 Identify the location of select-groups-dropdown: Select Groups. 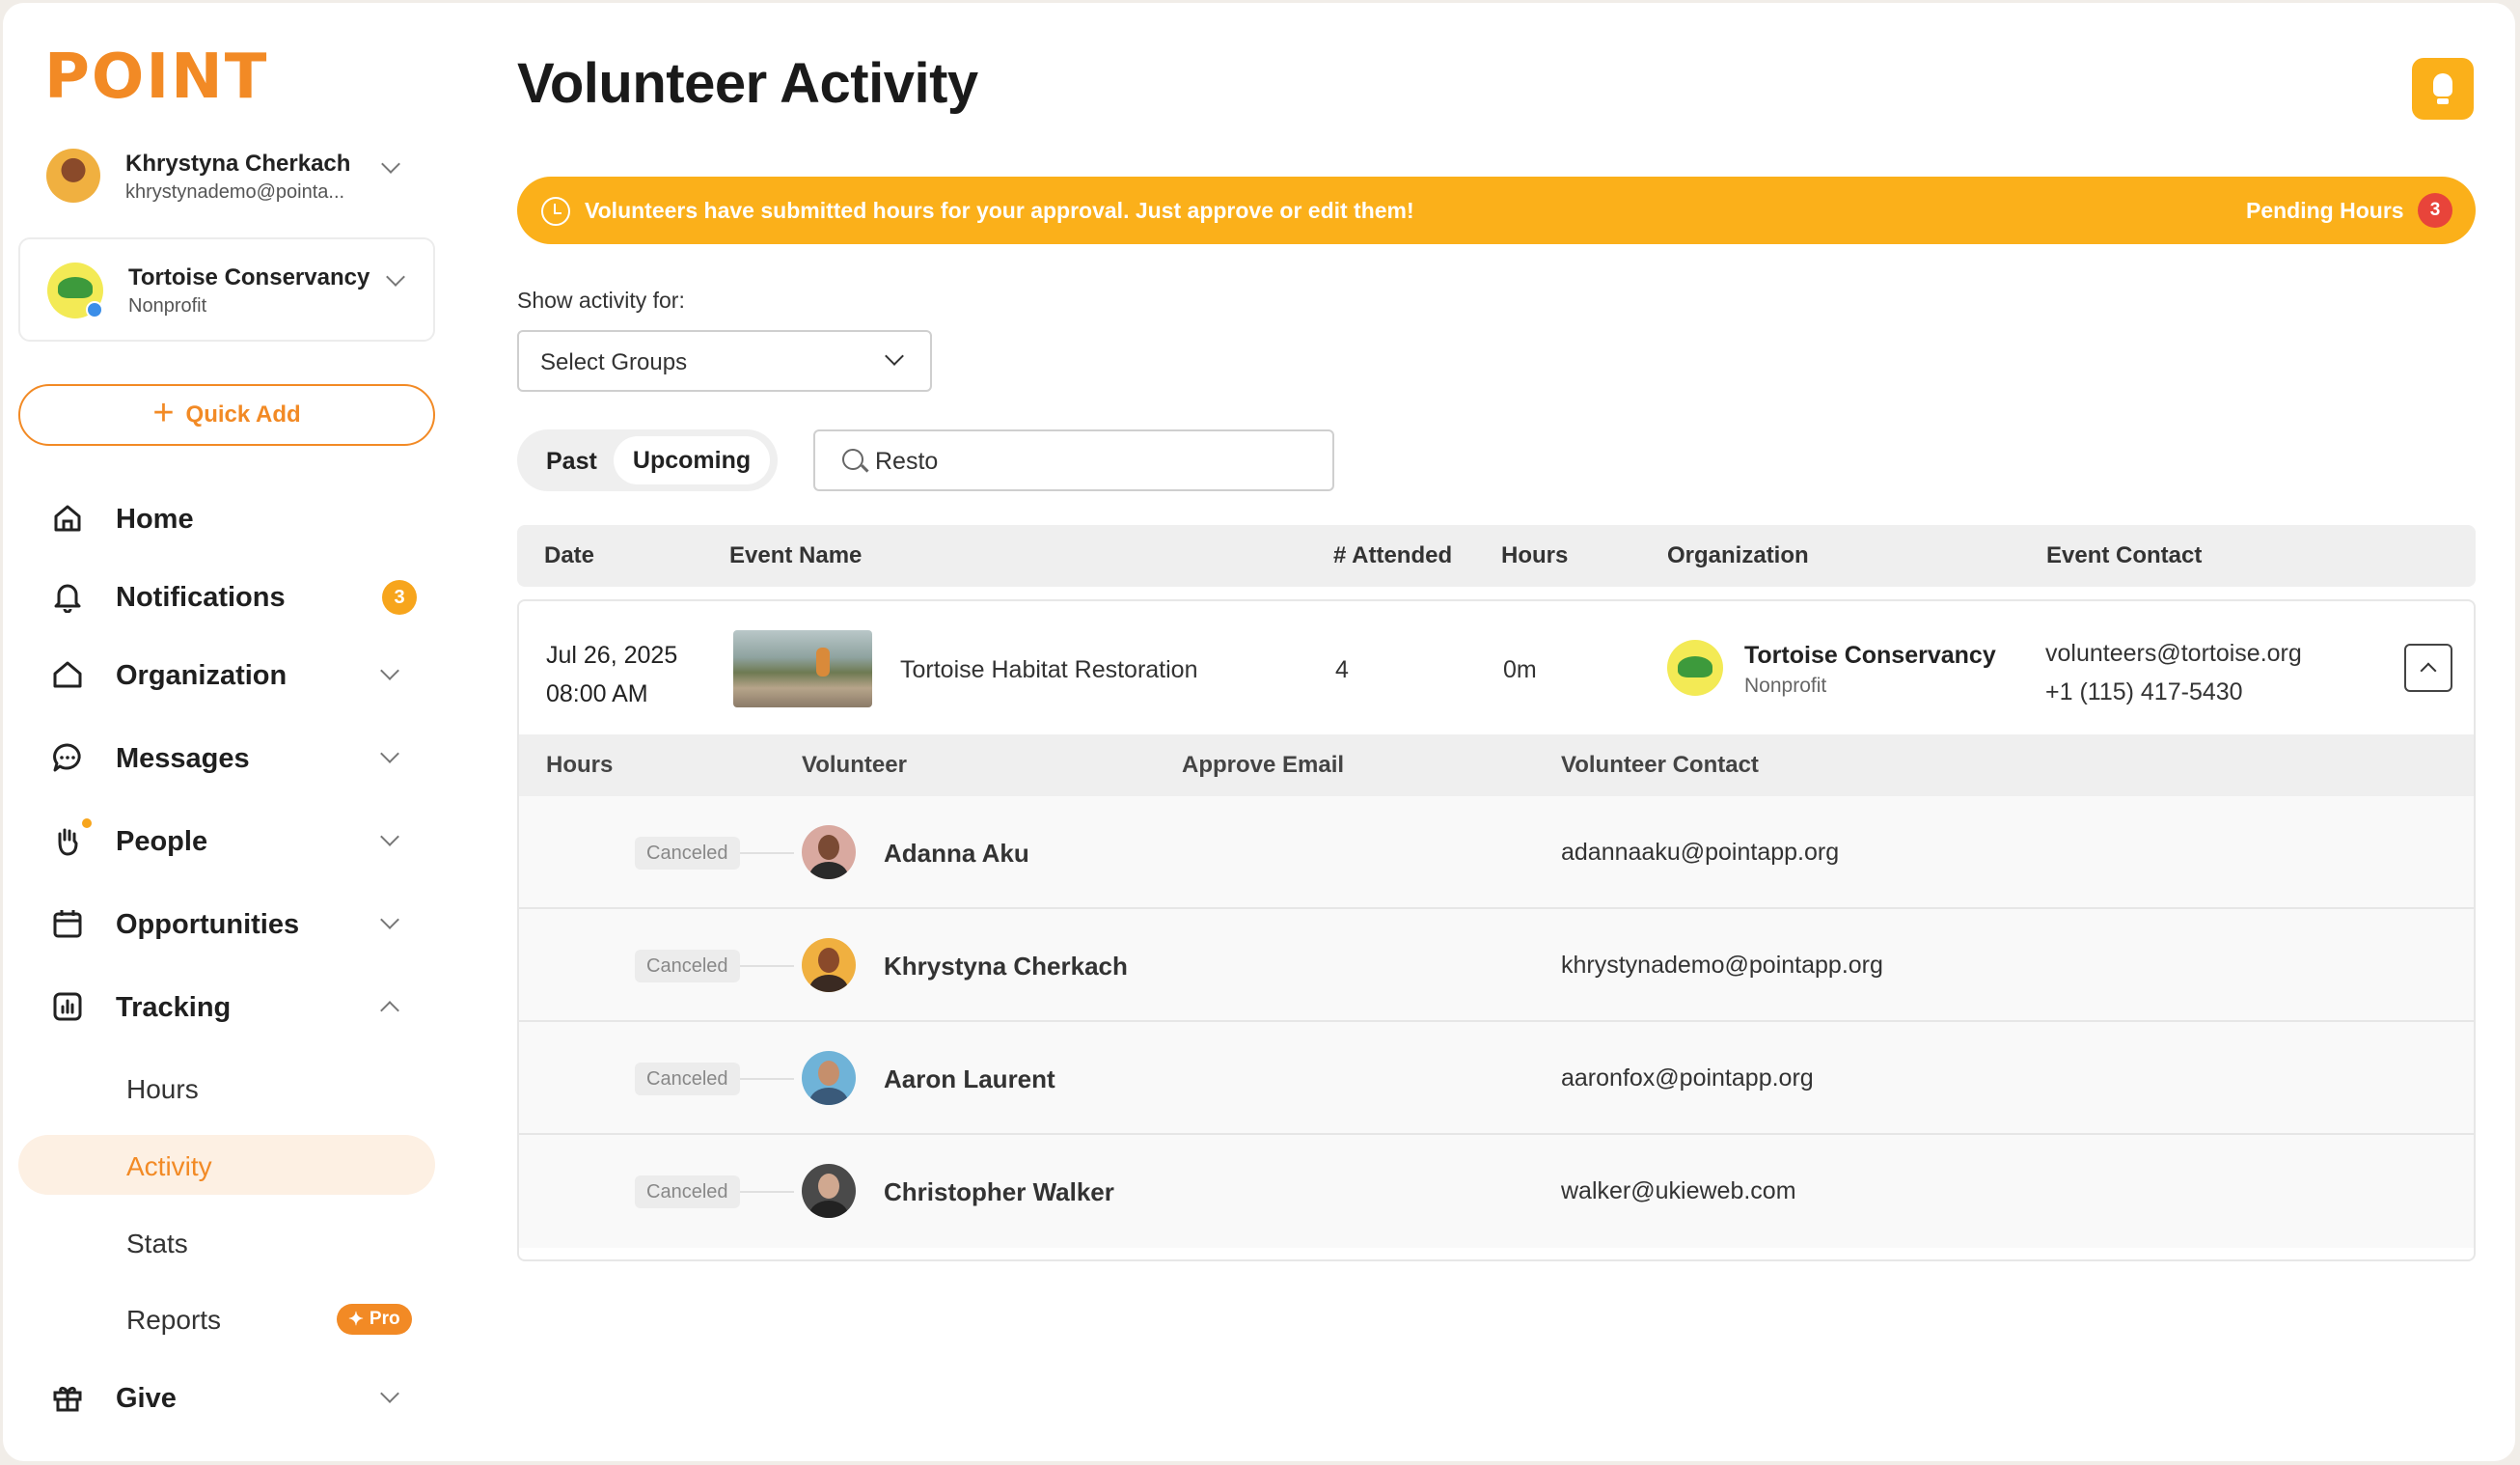
(725, 361).